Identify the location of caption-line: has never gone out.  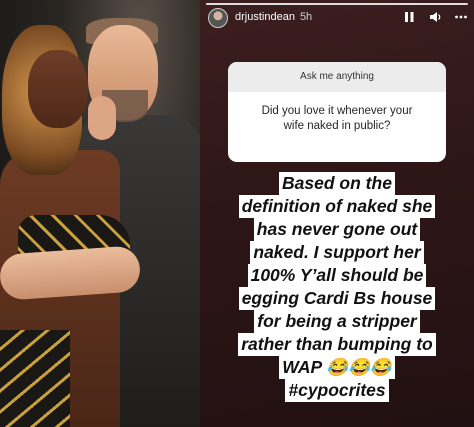
(337, 229).